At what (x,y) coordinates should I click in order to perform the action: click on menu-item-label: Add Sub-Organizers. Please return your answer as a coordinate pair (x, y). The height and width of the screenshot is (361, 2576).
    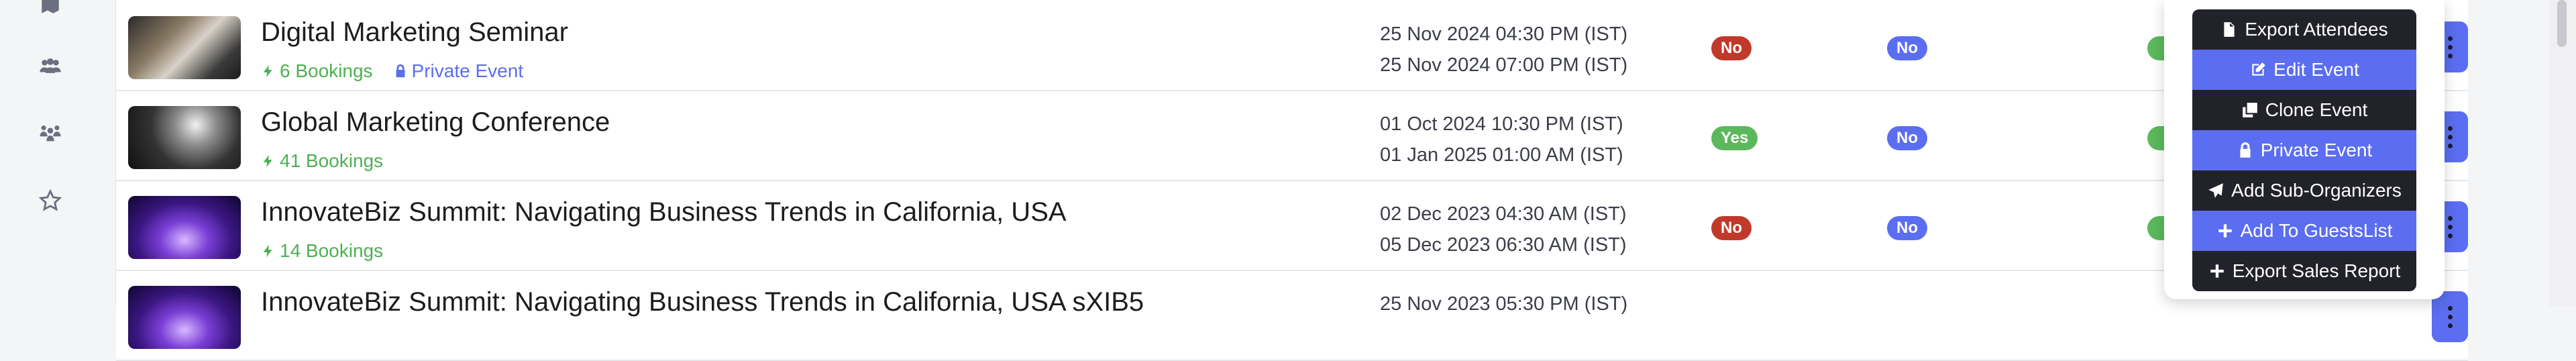
    Looking at the image, I should click on (2316, 190).